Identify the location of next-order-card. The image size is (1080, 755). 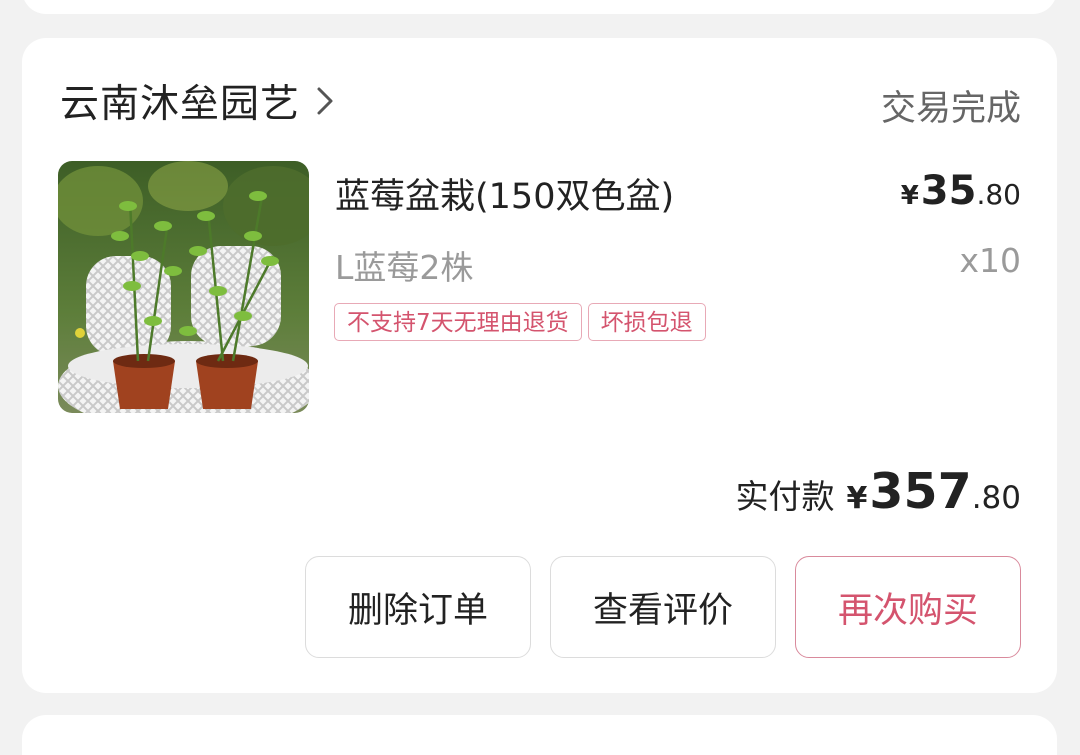
(539, 735).